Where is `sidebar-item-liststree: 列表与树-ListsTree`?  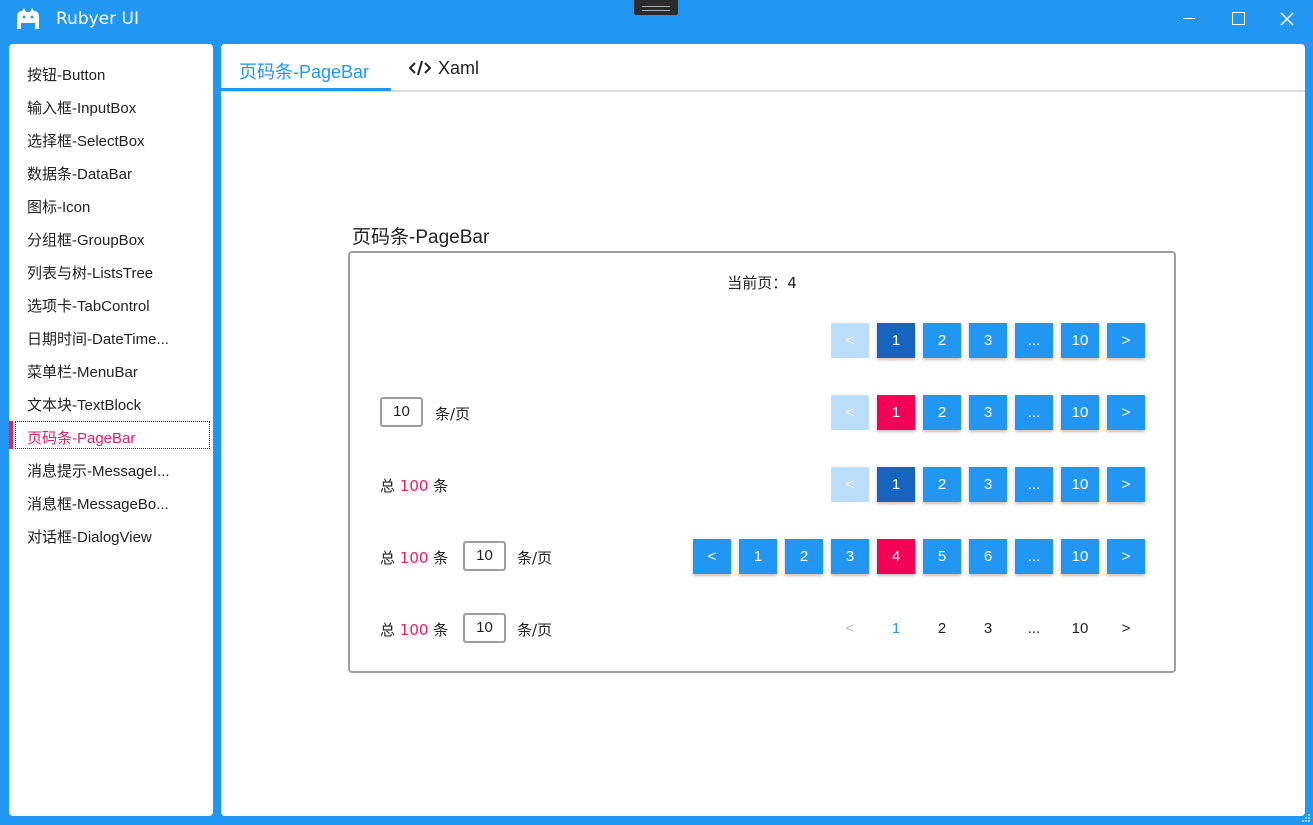
sidebar-item-liststree: 列表与树-ListsTree is located at coordinates (111, 271).